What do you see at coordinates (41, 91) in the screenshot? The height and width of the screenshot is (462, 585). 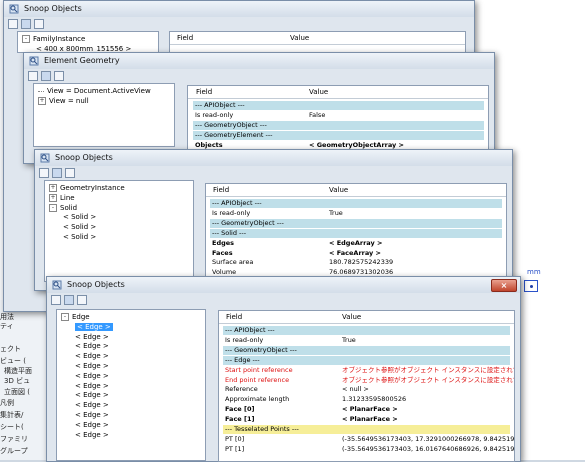 I see `tree-line-icon` at bounding box center [41, 91].